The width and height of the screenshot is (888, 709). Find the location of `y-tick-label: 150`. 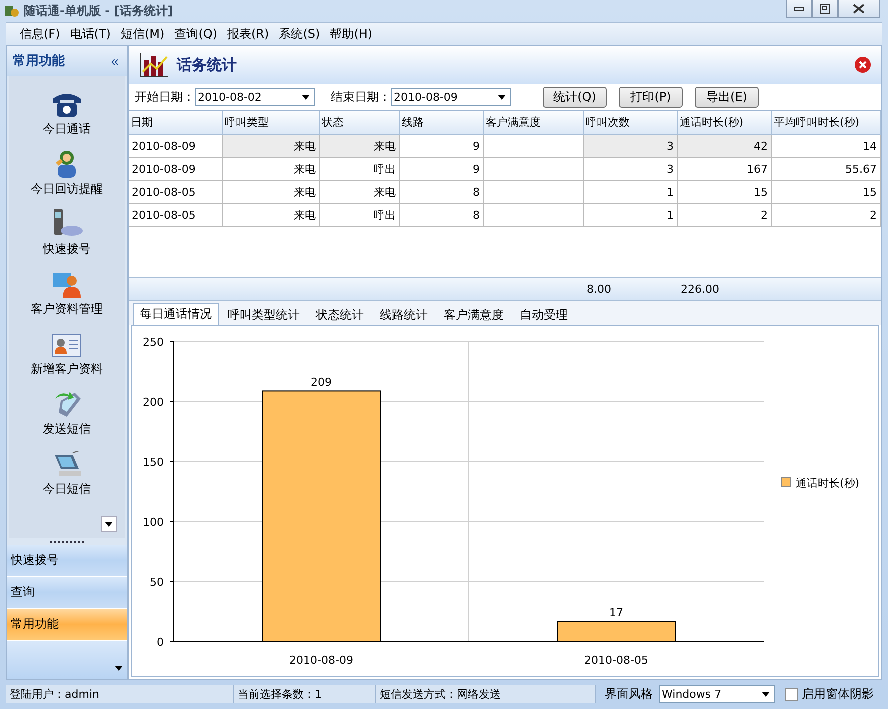

y-tick-label: 150 is located at coordinates (153, 462).